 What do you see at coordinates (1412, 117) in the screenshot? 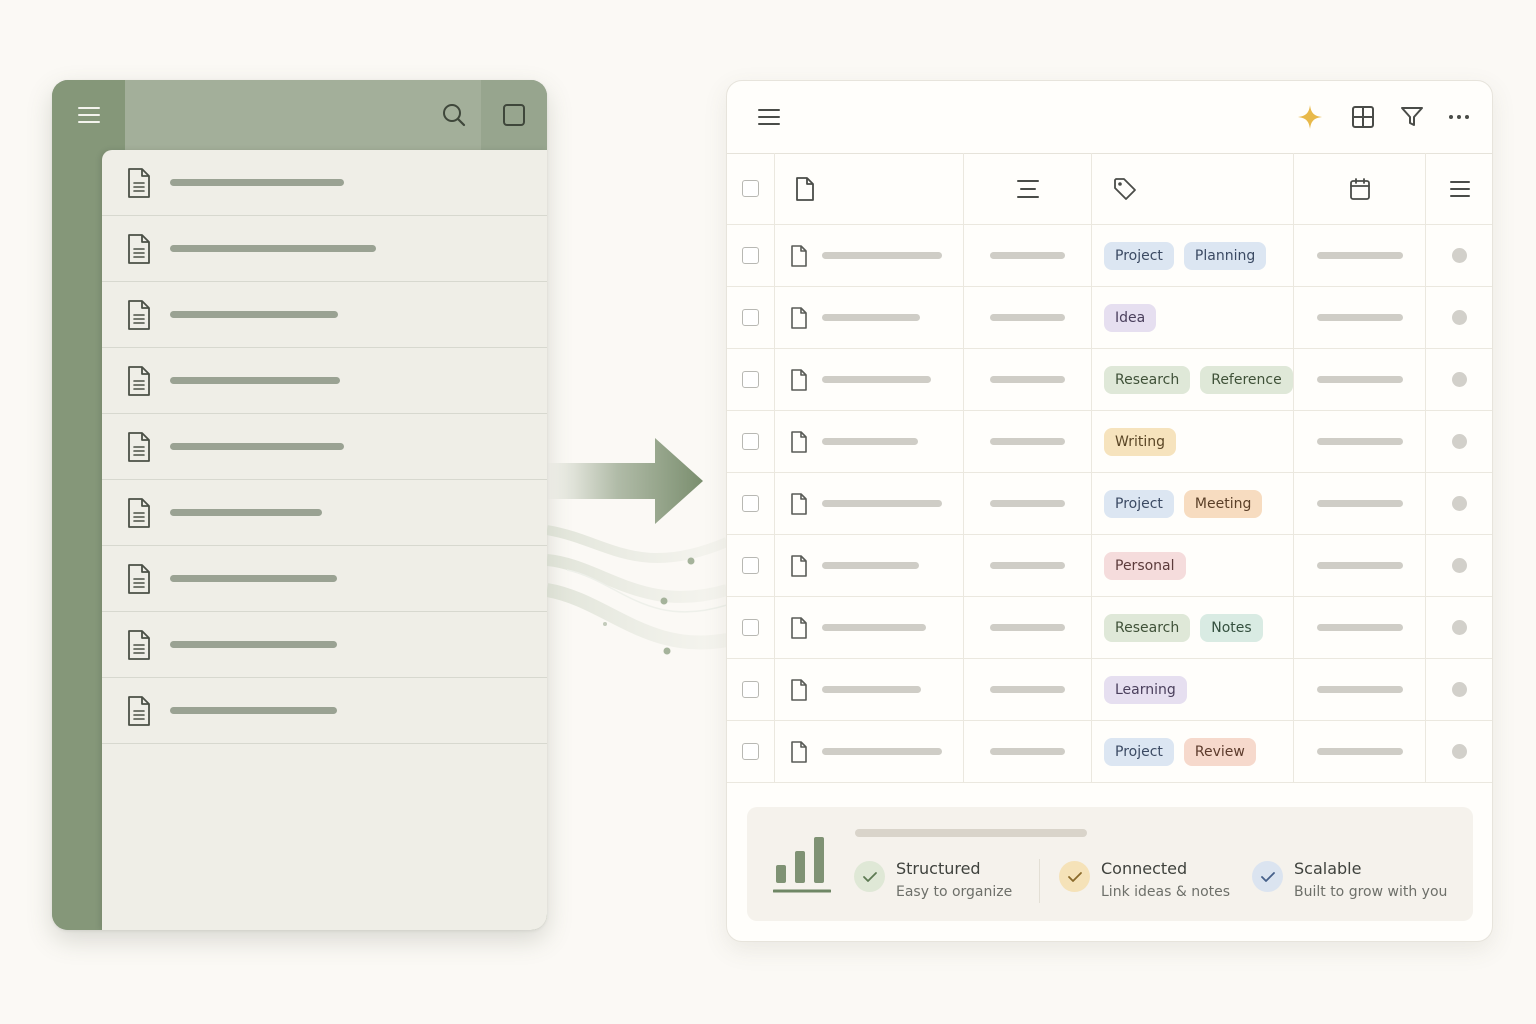
I see `filter-button` at bounding box center [1412, 117].